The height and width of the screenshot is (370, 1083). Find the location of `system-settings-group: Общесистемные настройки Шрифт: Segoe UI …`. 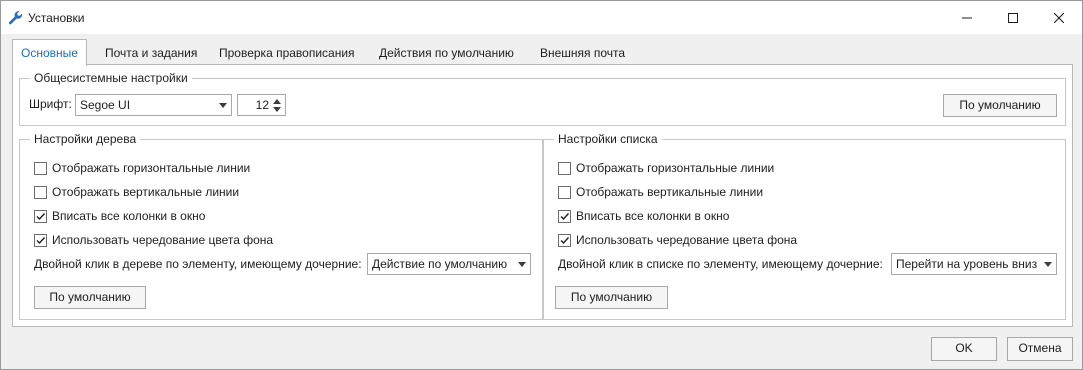

system-settings-group: Общесистемные настройки Шрифт: Segoe UI … is located at coordinates (542, 98).